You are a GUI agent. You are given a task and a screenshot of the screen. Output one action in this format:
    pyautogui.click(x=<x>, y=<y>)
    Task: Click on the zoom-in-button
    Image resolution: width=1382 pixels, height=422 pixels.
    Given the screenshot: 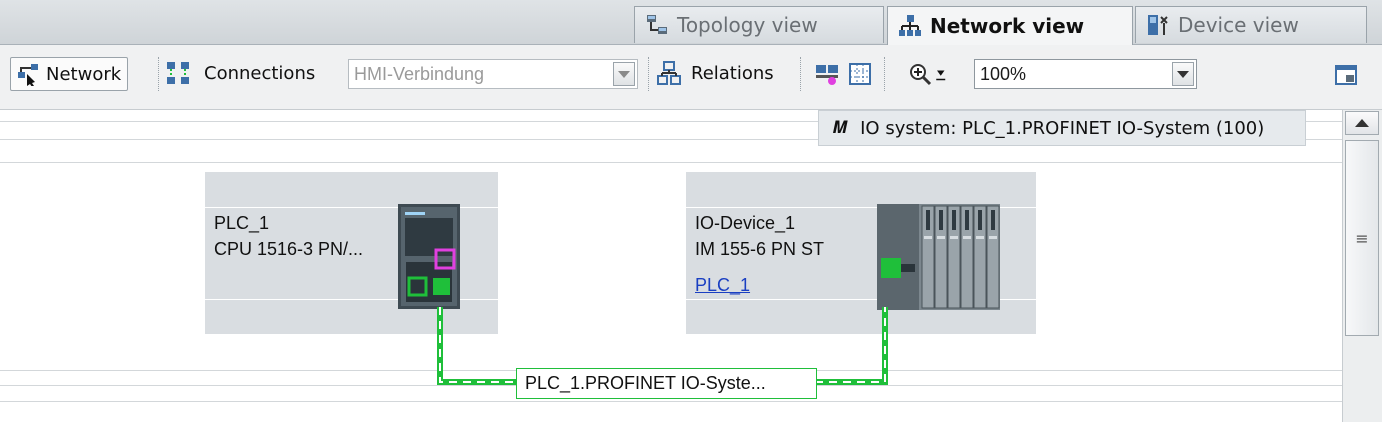 What is the action you would take?
    pyautogui.click(x=920, y=74)
    